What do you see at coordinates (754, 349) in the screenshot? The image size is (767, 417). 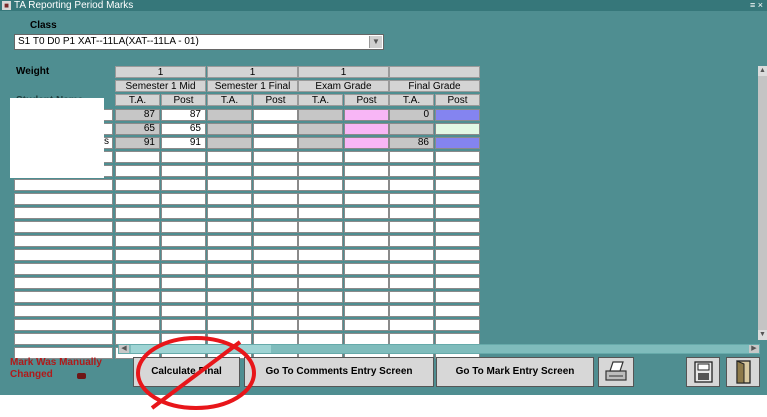 I see `scroll-right-icon: ▶` at bounding box center [754, 349].